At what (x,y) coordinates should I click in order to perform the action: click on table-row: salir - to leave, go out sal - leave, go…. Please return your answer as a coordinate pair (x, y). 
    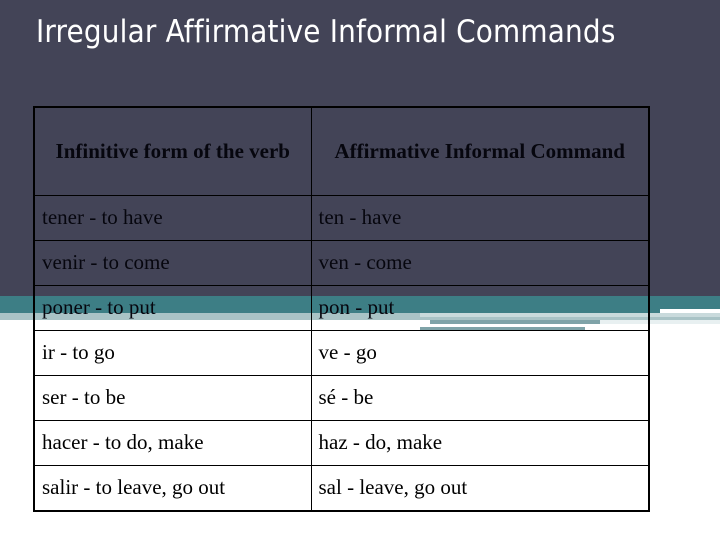
    Looking at the image, I should click on (341, 488).